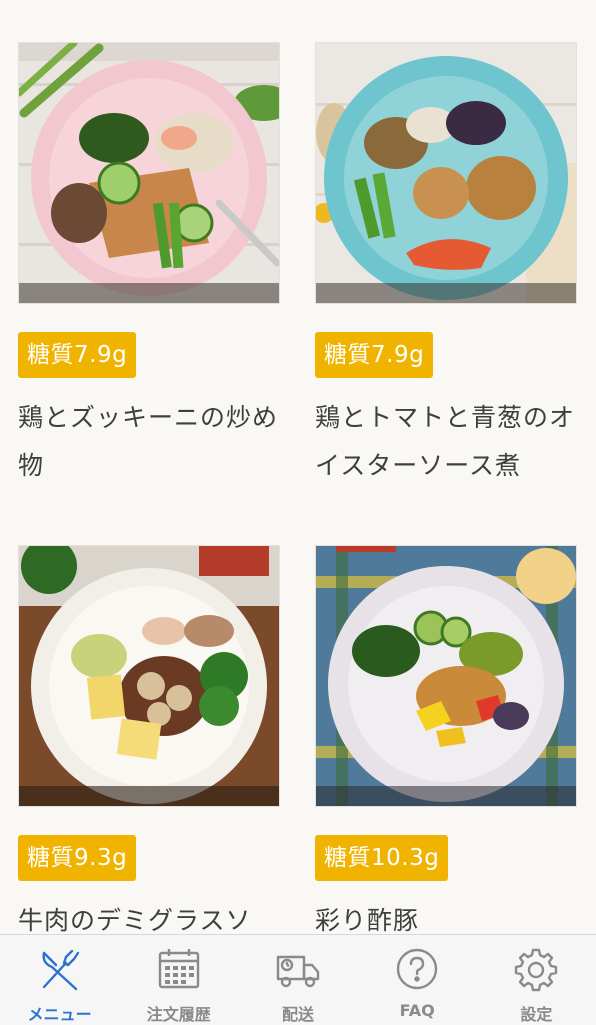  I want to click on tab-label: 注文履歴, so click(178, 1014).